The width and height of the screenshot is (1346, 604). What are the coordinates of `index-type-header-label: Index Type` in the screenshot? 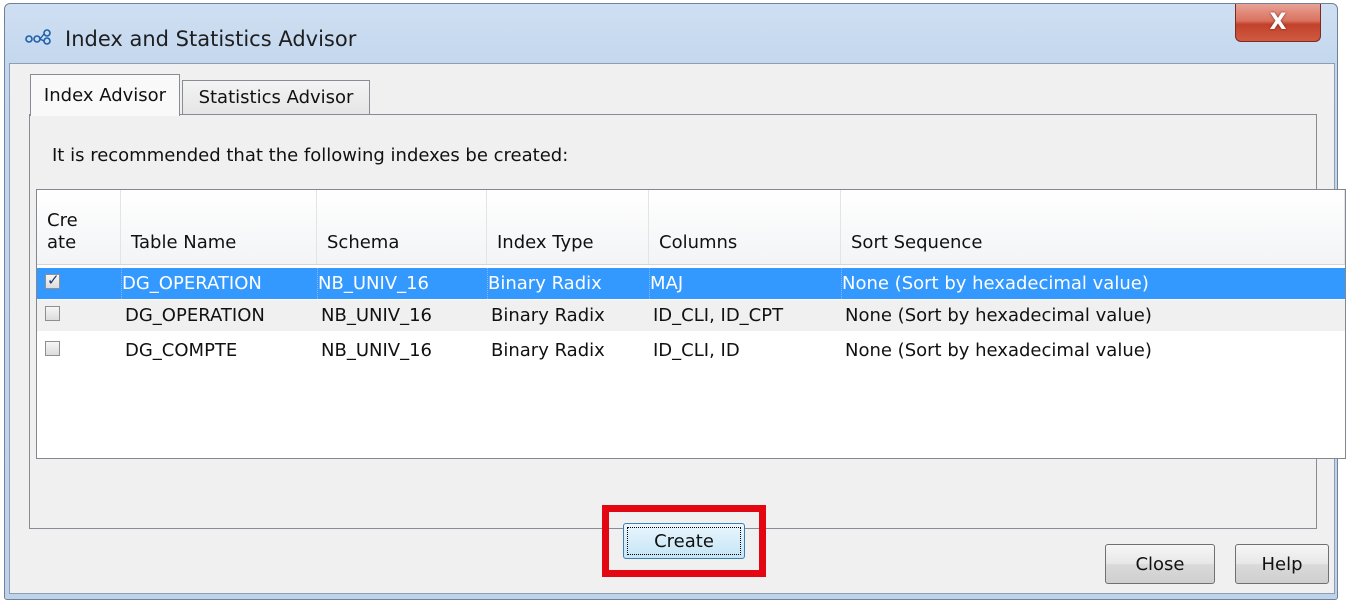 It's located at (545, 242).